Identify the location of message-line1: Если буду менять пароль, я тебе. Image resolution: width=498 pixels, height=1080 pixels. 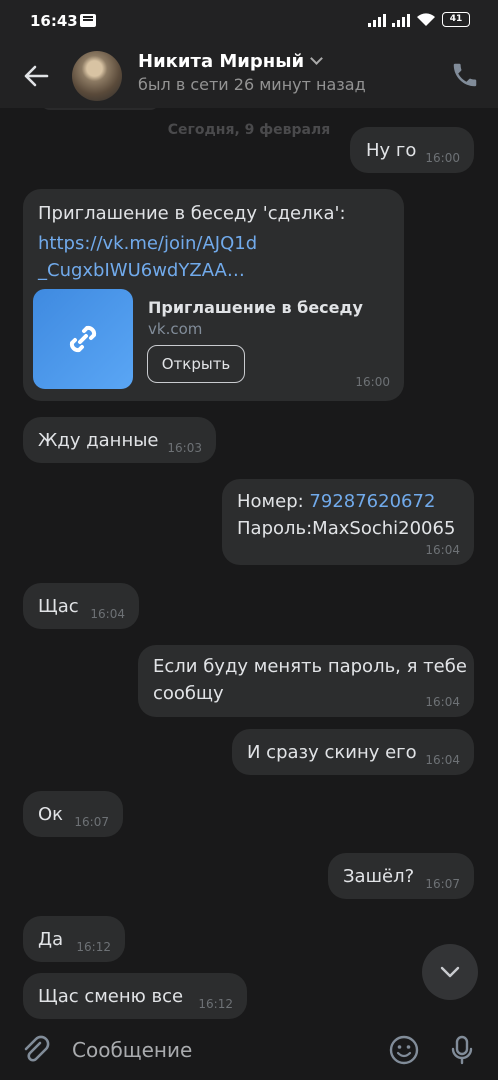
(310, 666).